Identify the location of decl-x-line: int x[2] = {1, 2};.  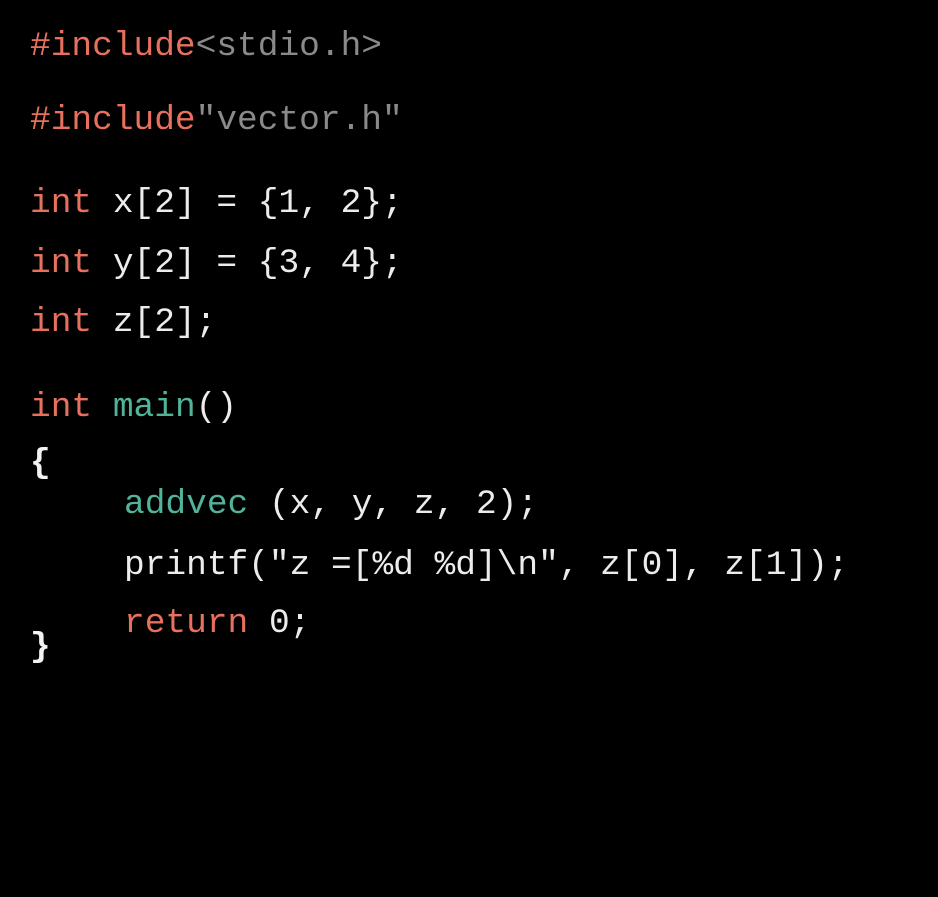
(216, 204).